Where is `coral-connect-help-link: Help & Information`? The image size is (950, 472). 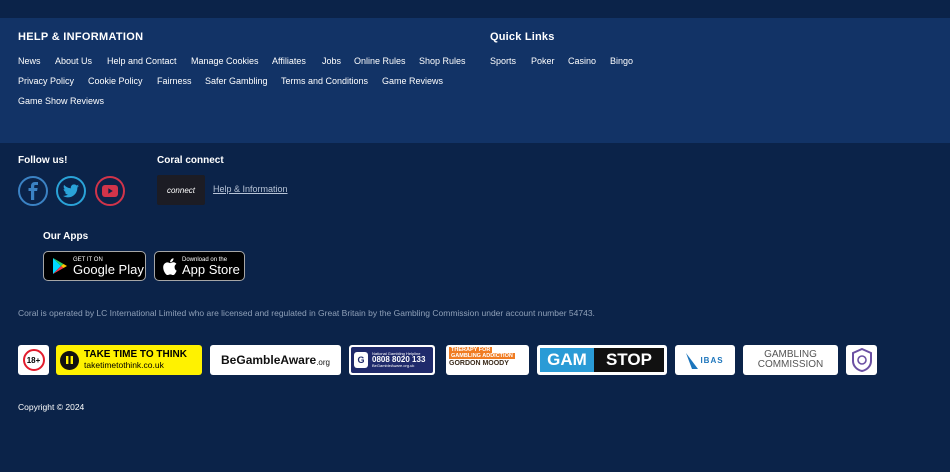
coral-connect-help-link: Help & Information is located at coordinates (250, 189).